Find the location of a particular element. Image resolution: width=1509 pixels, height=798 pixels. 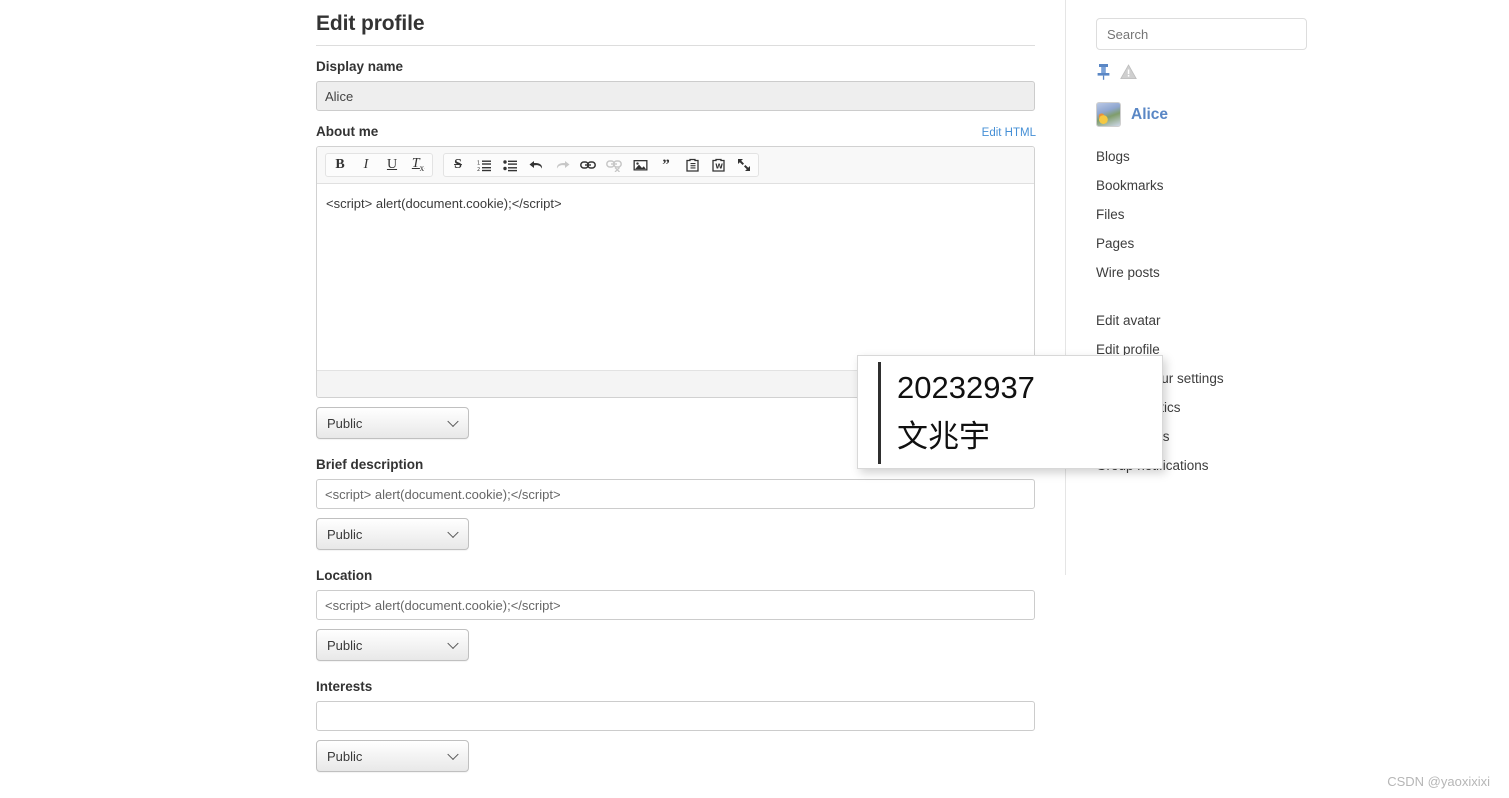

display-name-label: Display name is located at coordinates (360, 66).